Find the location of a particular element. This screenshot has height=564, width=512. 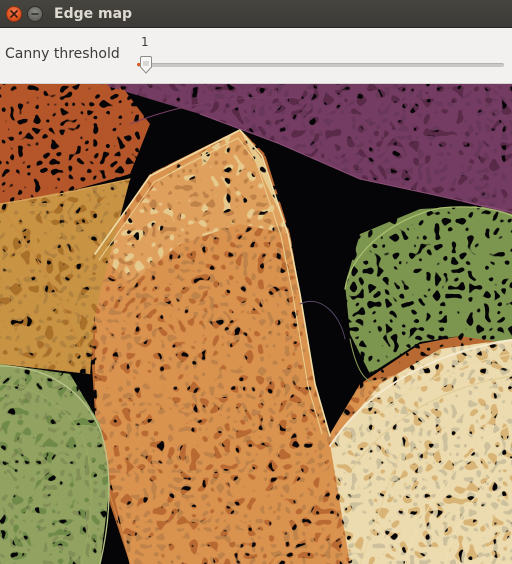

minimize-button is located at coordinates (35, 14).